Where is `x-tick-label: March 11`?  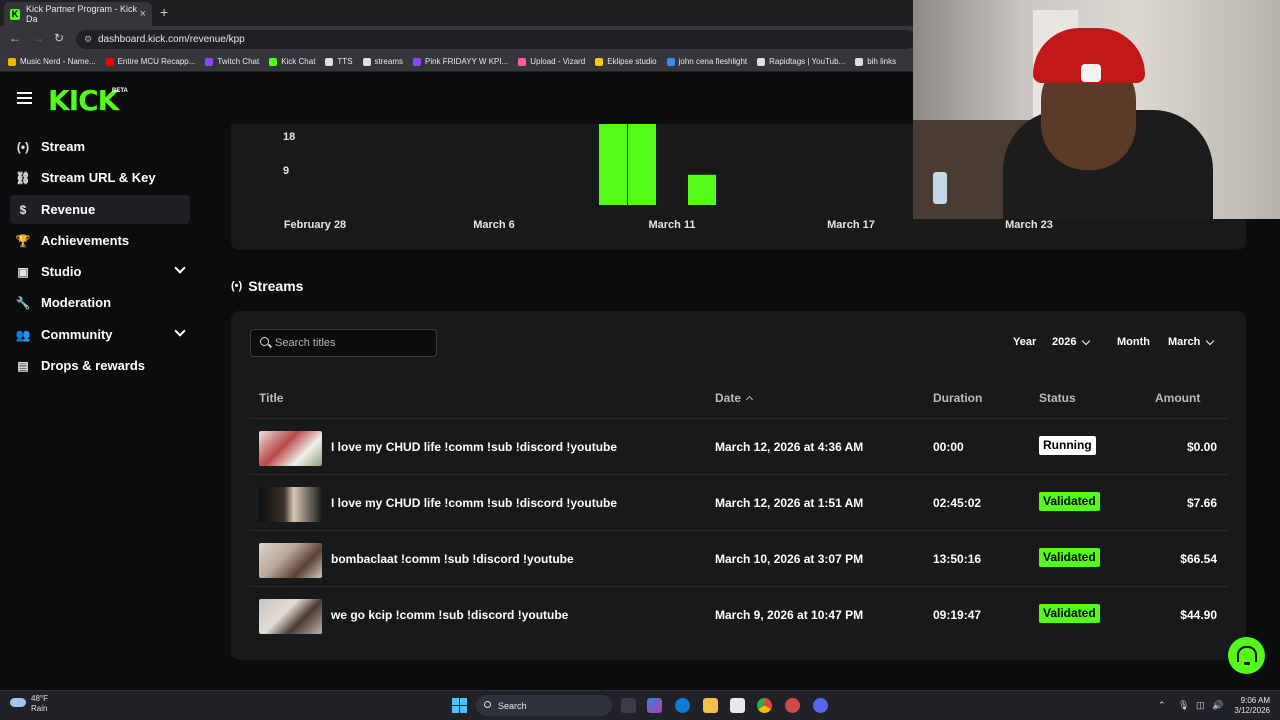
x-tick-label: March 11 is located at coordinates (672, 225).